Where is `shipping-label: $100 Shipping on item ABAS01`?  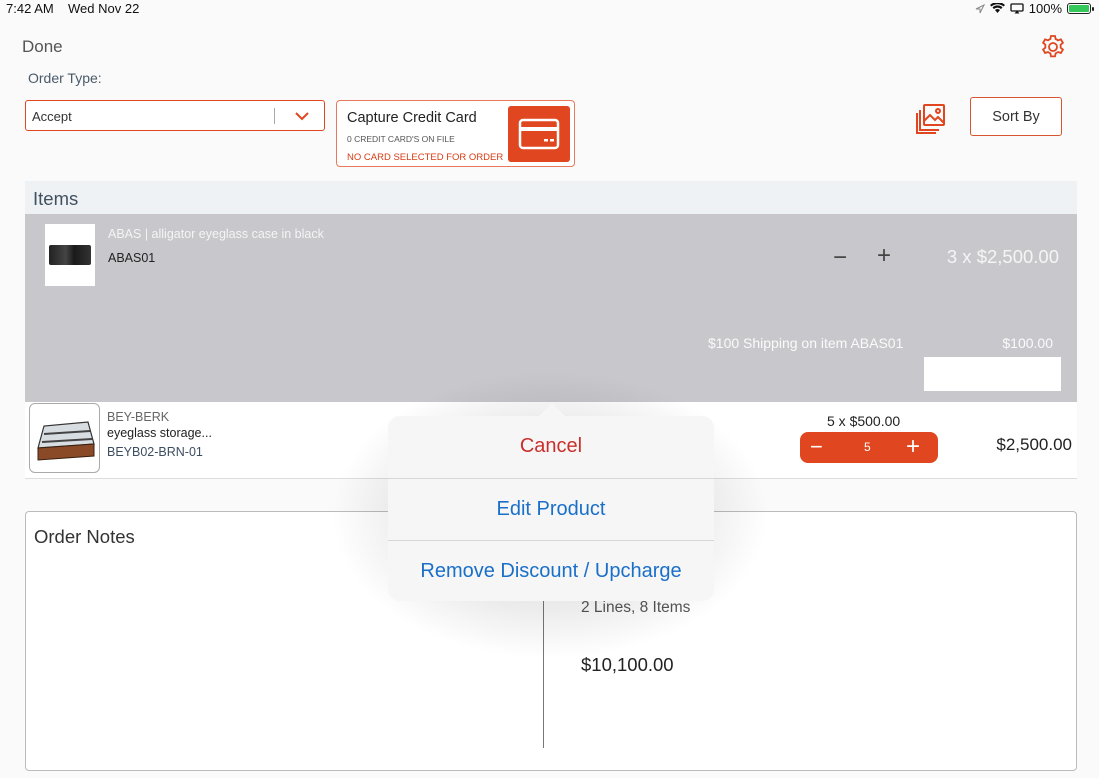
shipping-label: $100 Shipping on item ABAS01 is located at coordinates (806, 343).